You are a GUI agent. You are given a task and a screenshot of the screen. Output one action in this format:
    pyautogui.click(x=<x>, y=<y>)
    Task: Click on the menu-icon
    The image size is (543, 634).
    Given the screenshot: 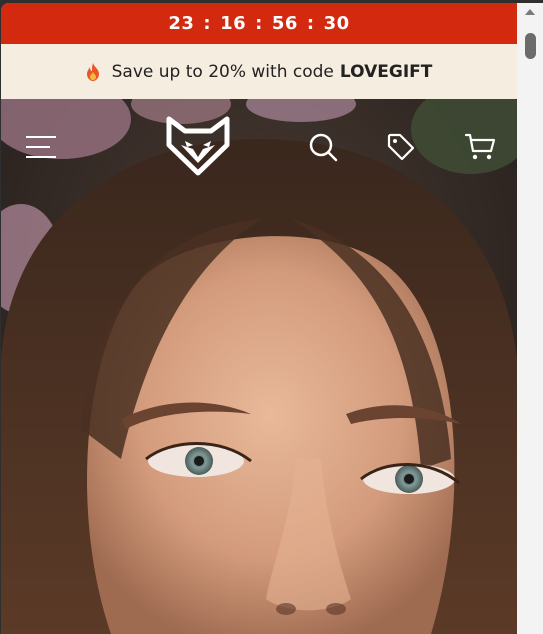 What is the action you would take?
    pyautogui.click(x=41, y=147)
    